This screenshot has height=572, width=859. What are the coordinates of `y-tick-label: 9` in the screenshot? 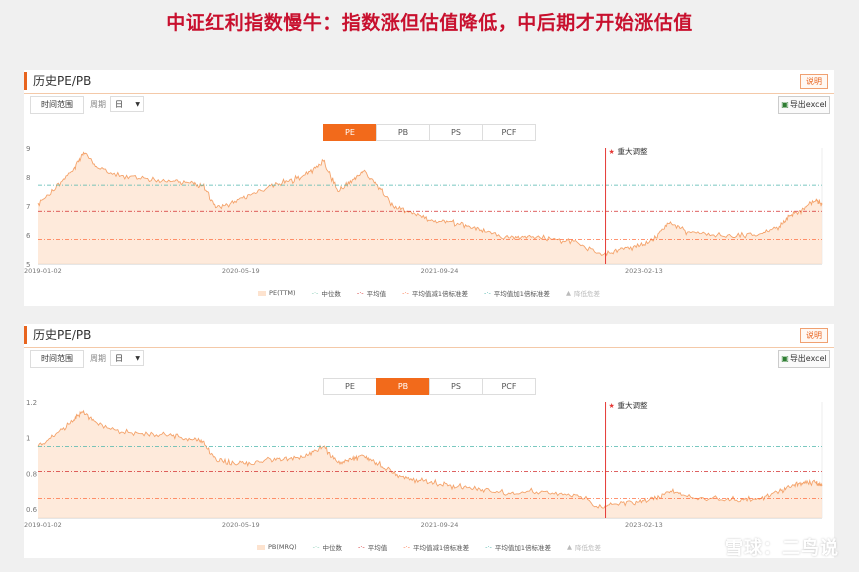 It's located at (28, 149).